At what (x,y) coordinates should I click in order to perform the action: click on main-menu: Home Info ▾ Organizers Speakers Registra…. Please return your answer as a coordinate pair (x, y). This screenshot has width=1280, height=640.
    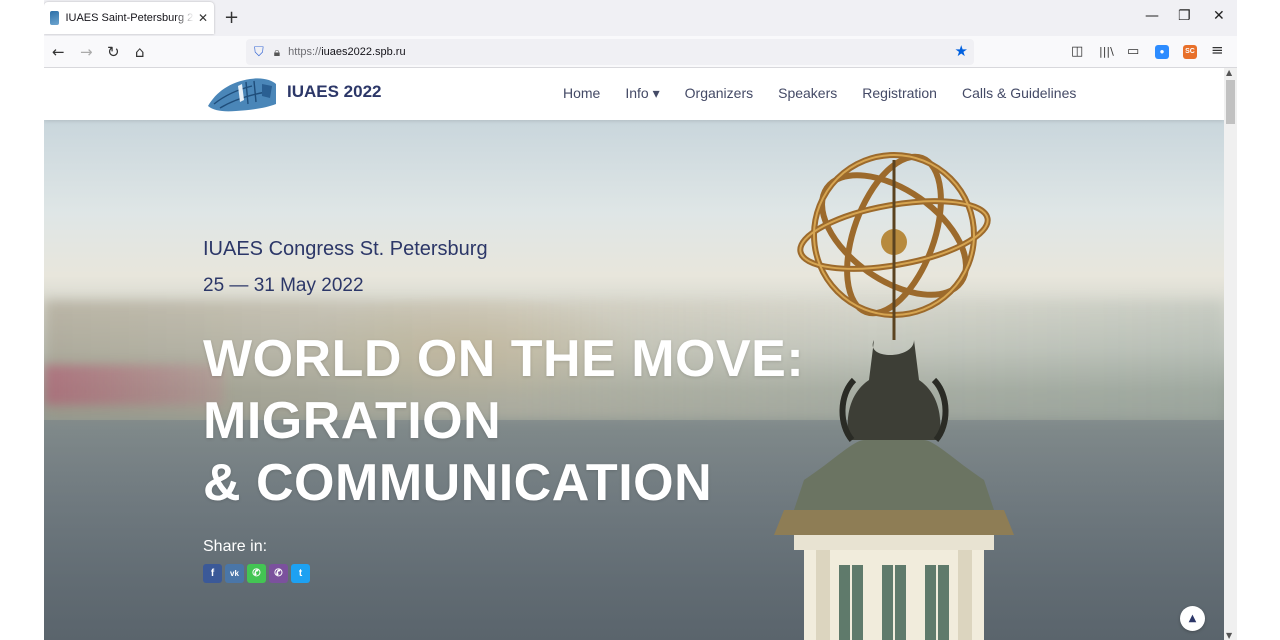
    Looking at the image, I should click on (832, 93).